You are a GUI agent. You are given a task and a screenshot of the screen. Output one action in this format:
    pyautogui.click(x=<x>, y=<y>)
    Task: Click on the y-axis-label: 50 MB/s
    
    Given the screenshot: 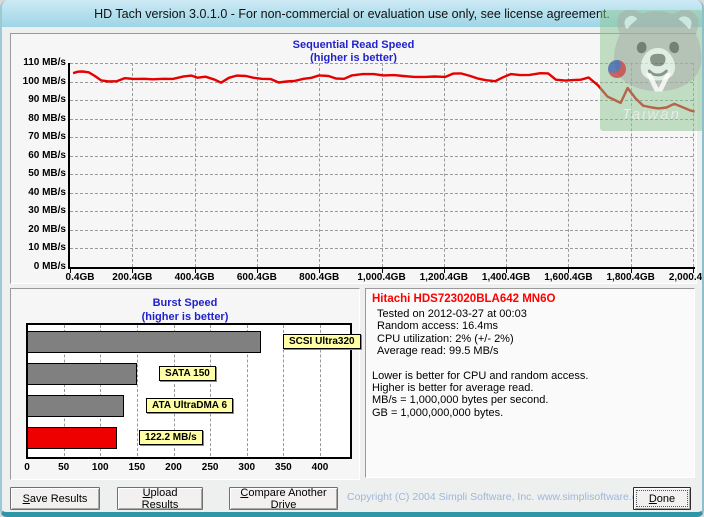 What is the action you would take?
    pyautogui.click(x=47, y=174)
    